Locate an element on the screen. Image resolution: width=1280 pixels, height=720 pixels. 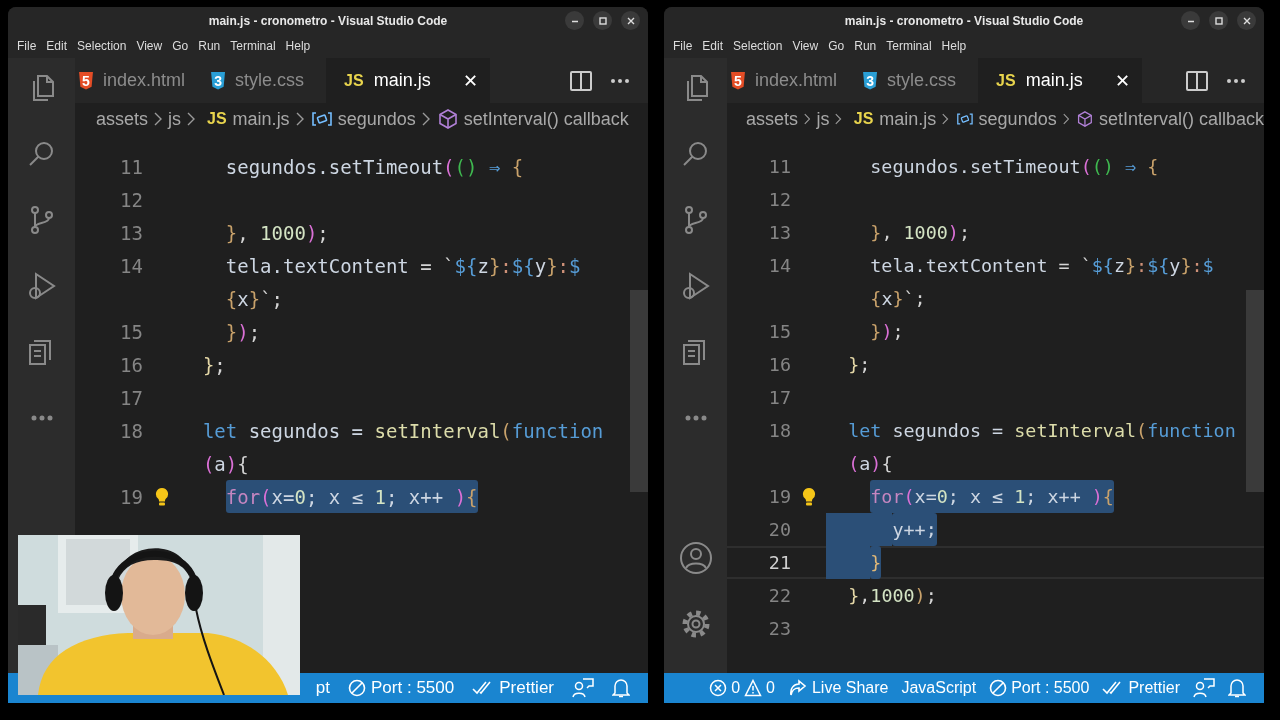
line-number: 23 is located at coordinates (779, 628).